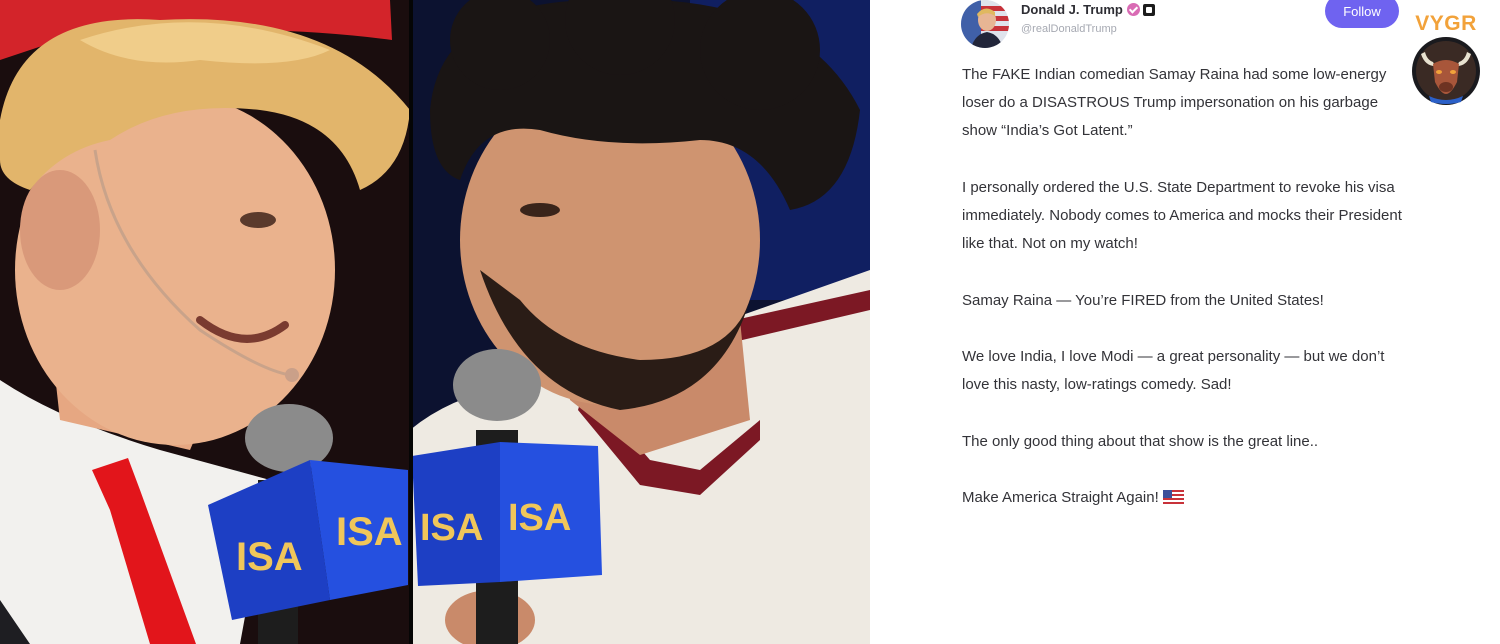 The height and width of the screenshot is (644, 1500). What do you see at coordinates (1148, 10) in the screenshot?
I see `media-badge-icon` at bounding box center [1148, 10].